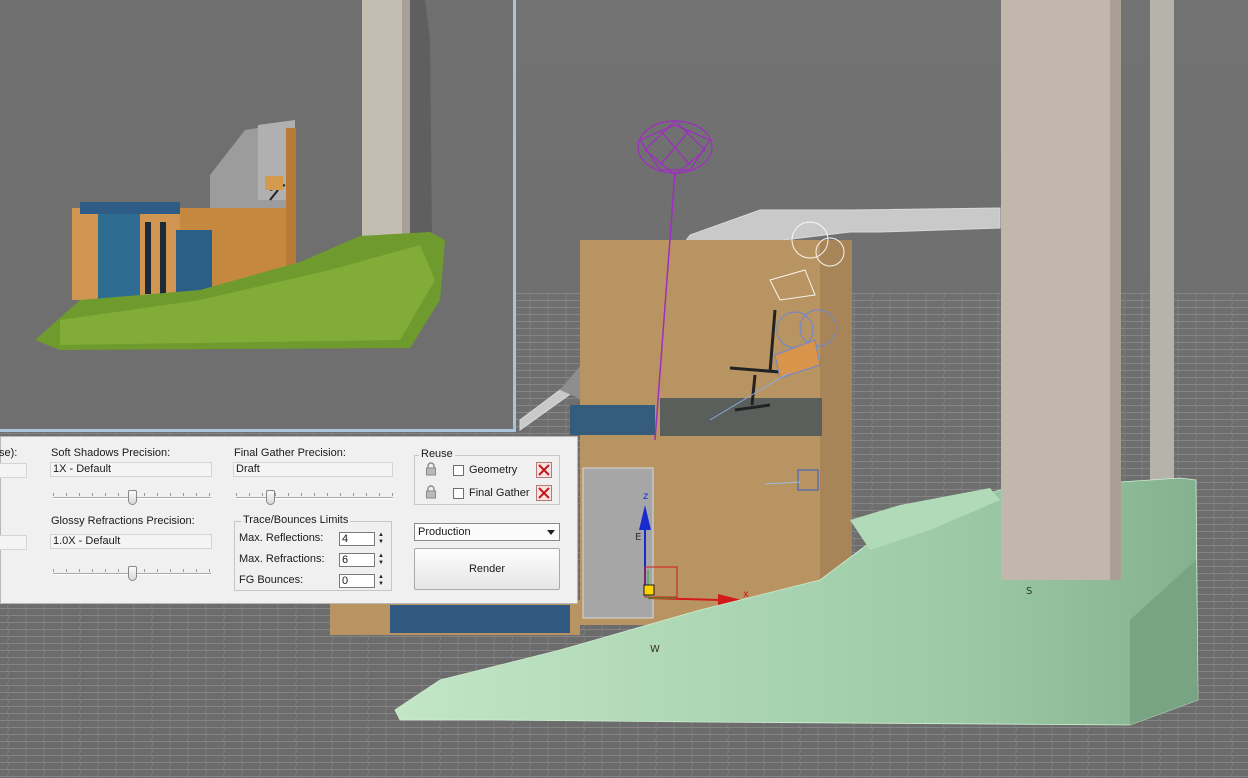 This screenshot has width=1248, height=778. I want to click on geometry-clear-icon, so click(544, 470).